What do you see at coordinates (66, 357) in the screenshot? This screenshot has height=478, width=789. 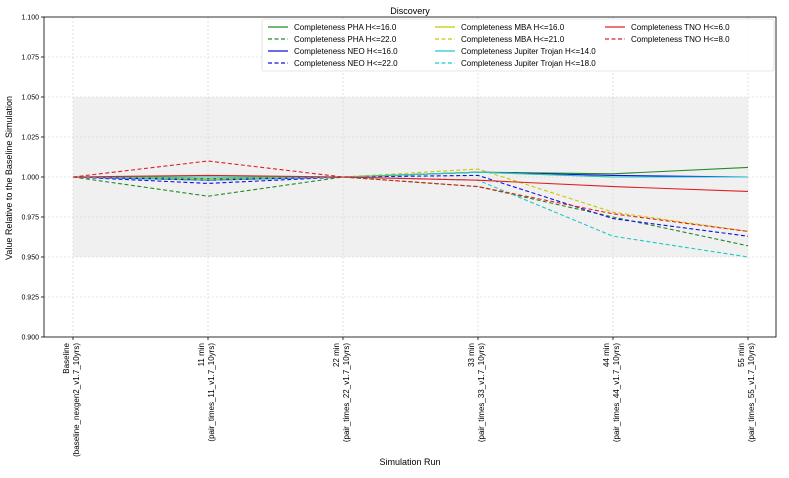 I see `x-tick-label: Baseline` at bounding box center [66, 357].